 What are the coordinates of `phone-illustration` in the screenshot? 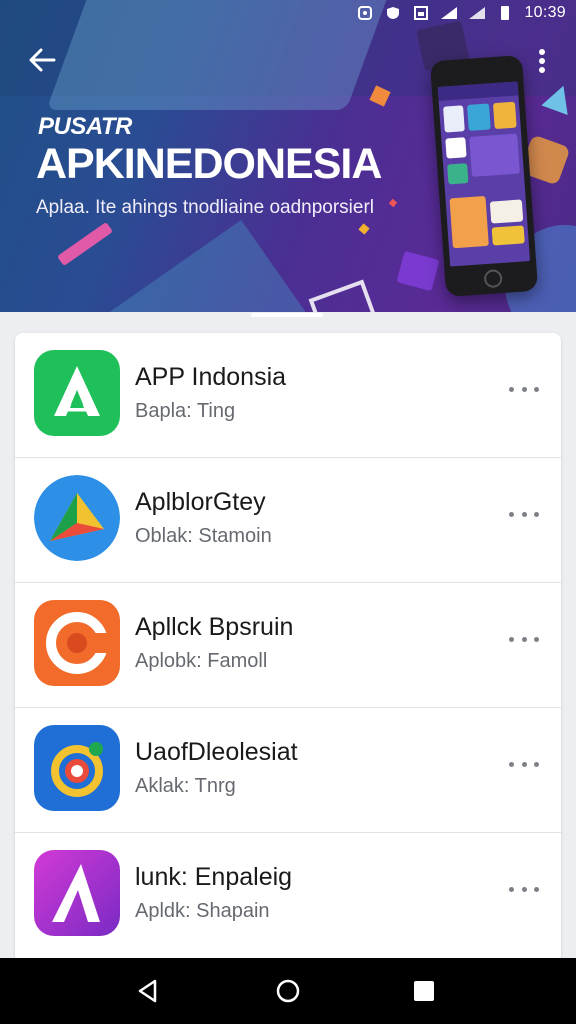 It's located at (484, 176).